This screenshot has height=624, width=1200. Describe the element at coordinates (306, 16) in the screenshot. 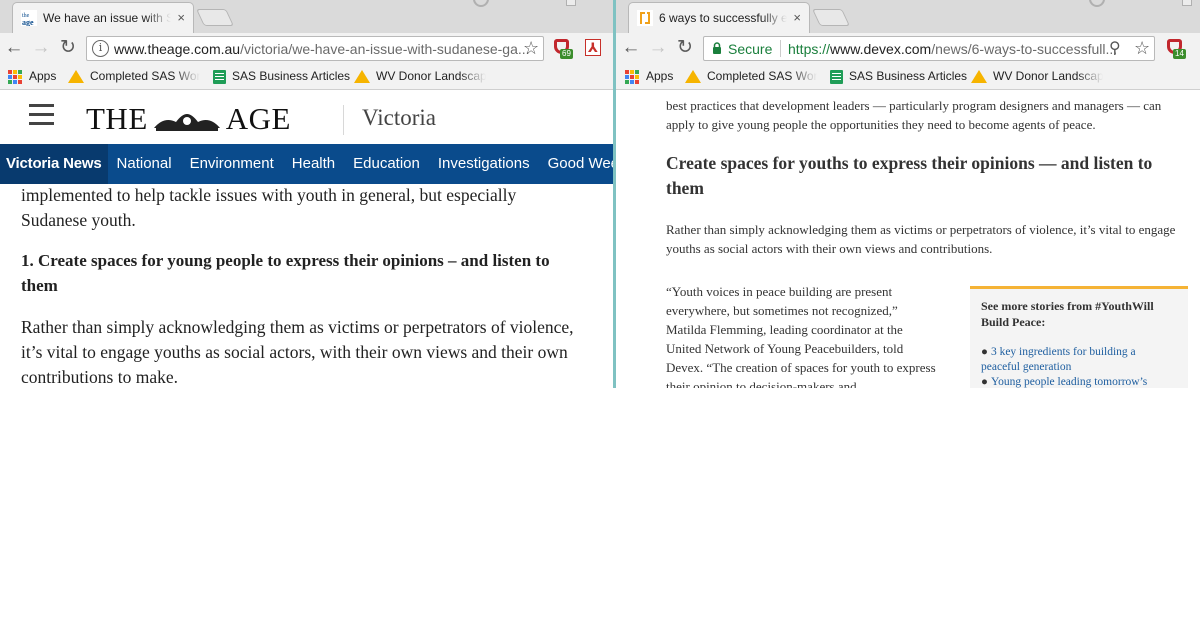

I see `tab-strip: the age We have an issue with Sudanese ×` at that location.